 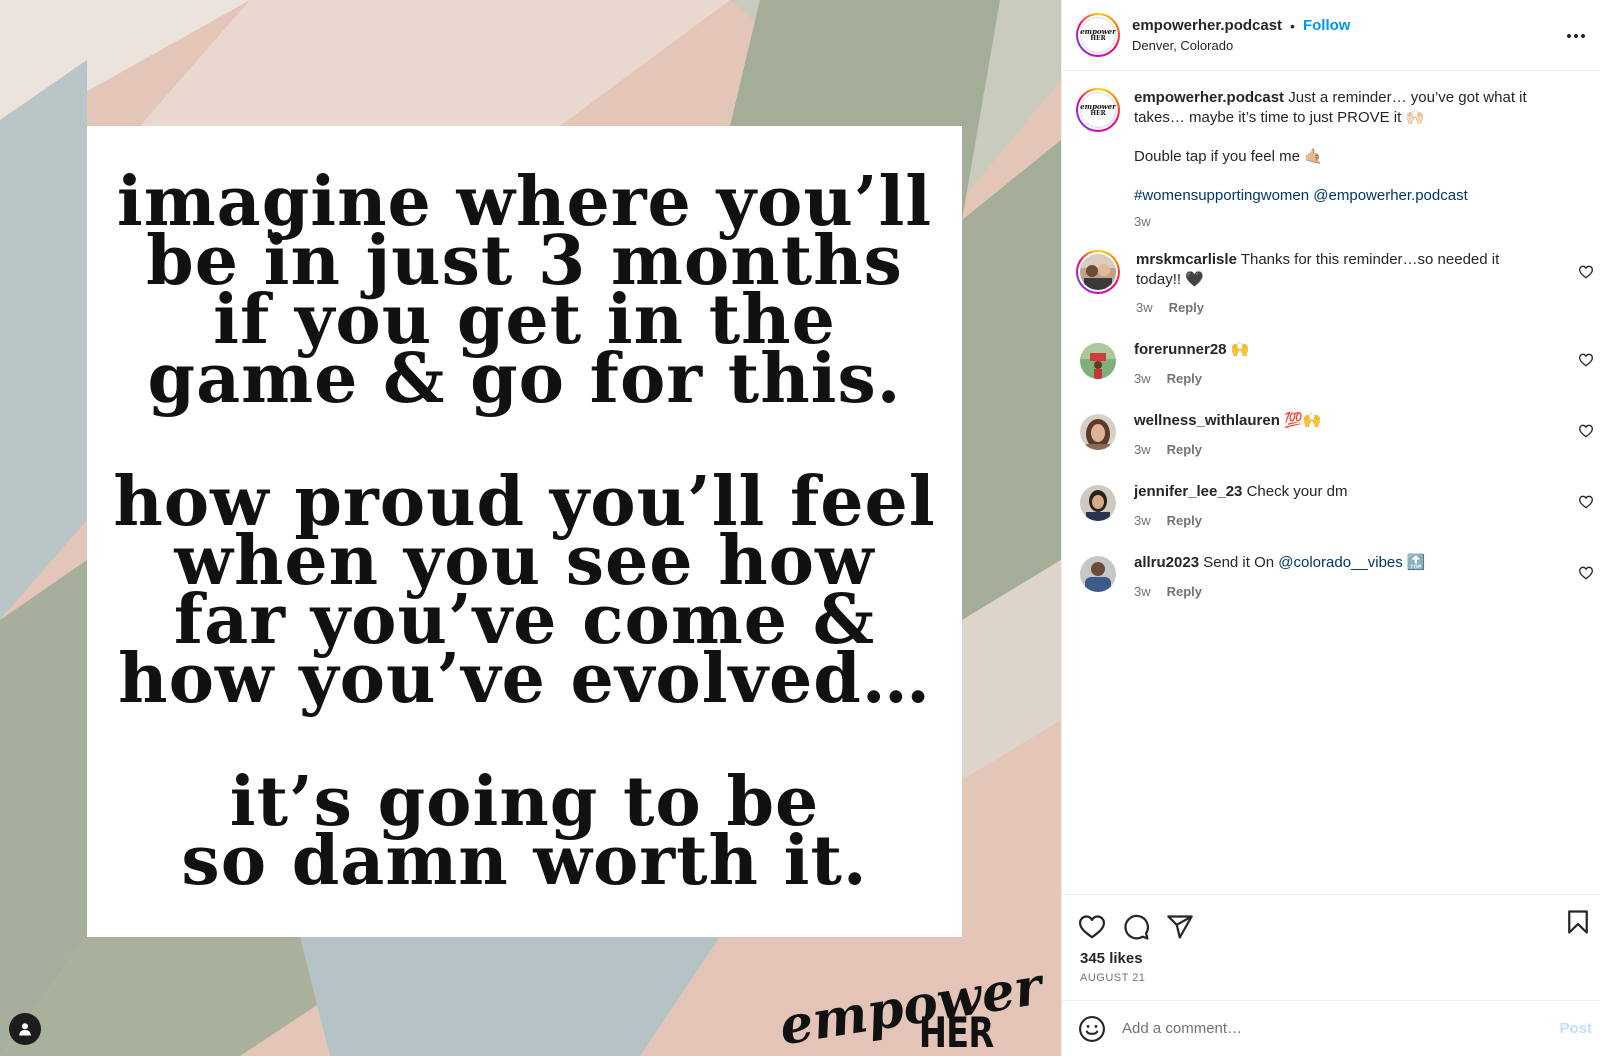 I want to click on comment-emoji: 🔝, so click(x=1416, y=562).